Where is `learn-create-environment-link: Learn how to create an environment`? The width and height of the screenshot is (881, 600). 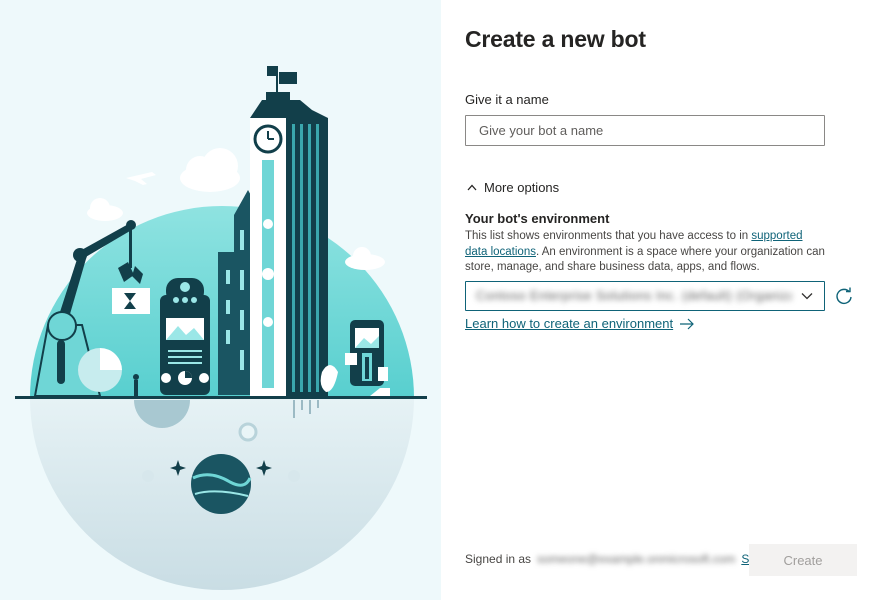 learn-create-environment-link: Learn how to create an environment is located at coordinates (580, 323).